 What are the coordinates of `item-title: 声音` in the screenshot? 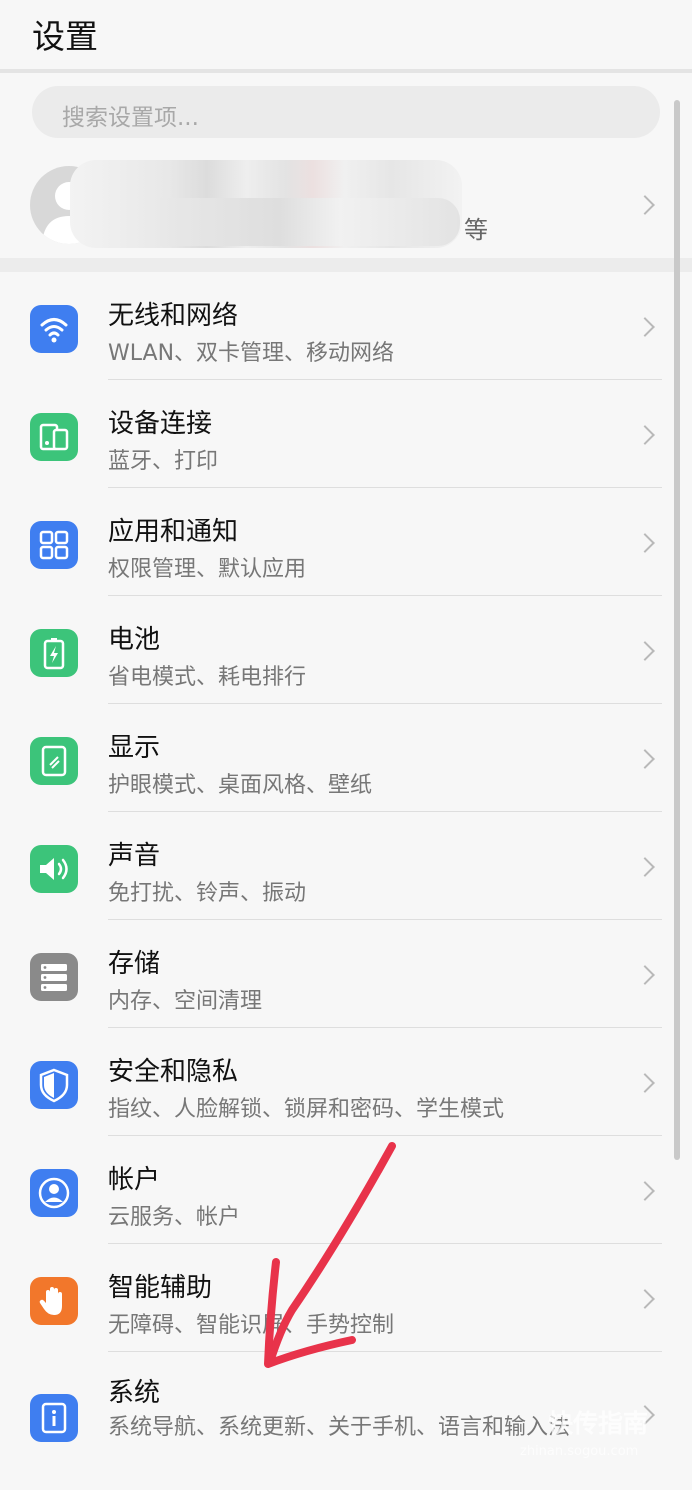 It's located at (134, 856).